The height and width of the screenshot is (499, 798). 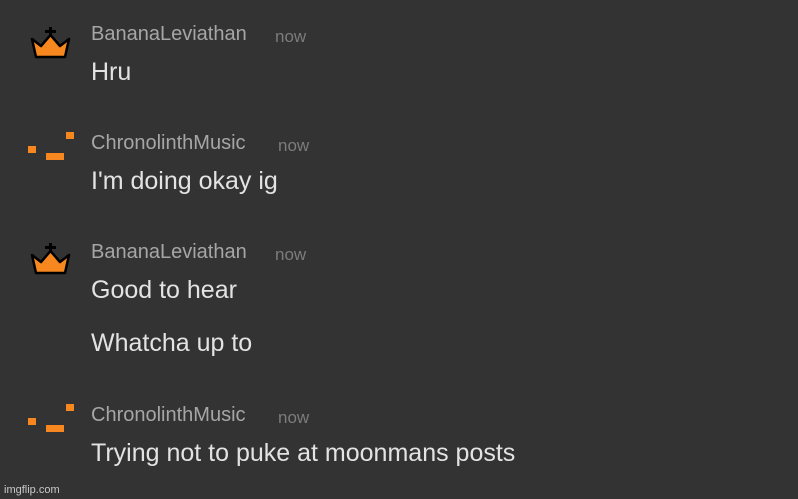 I want to click on watermark: imgflip.com, so click(x=32, y=490).